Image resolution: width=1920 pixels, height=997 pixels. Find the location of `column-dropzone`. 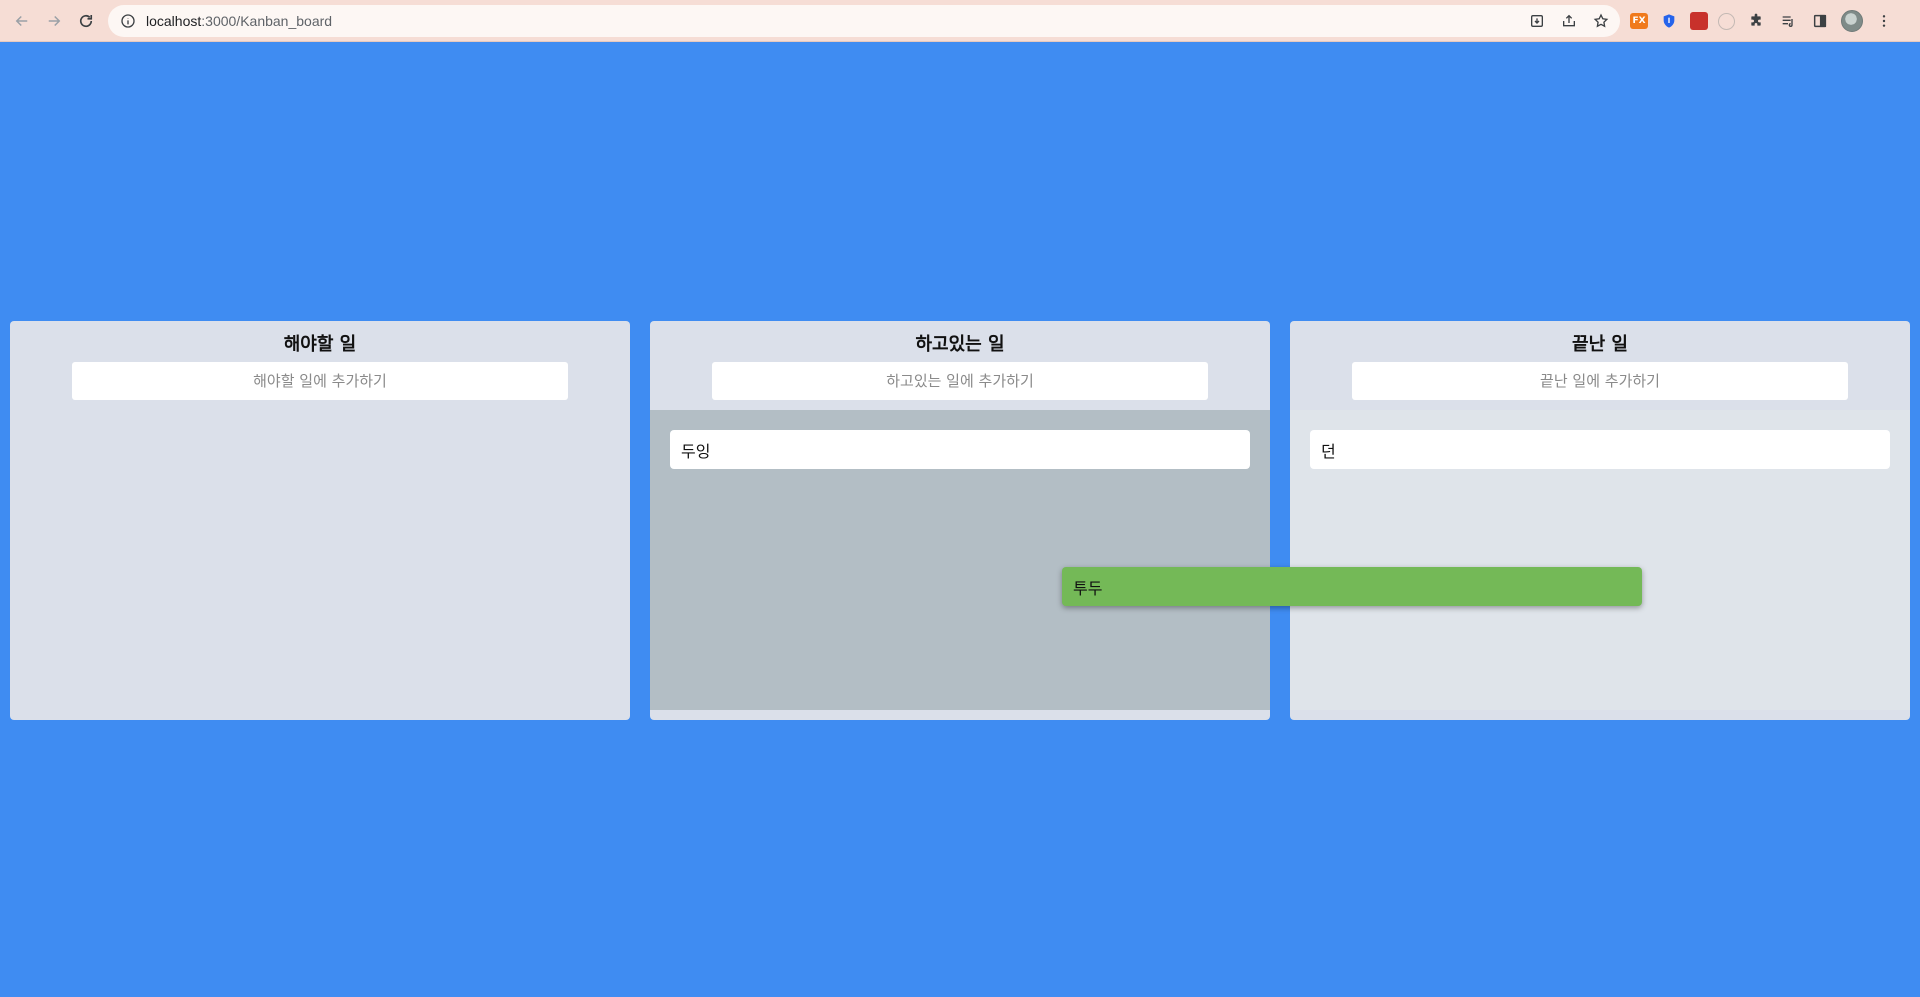

column-dropzone is located at coordinates (320, 560).